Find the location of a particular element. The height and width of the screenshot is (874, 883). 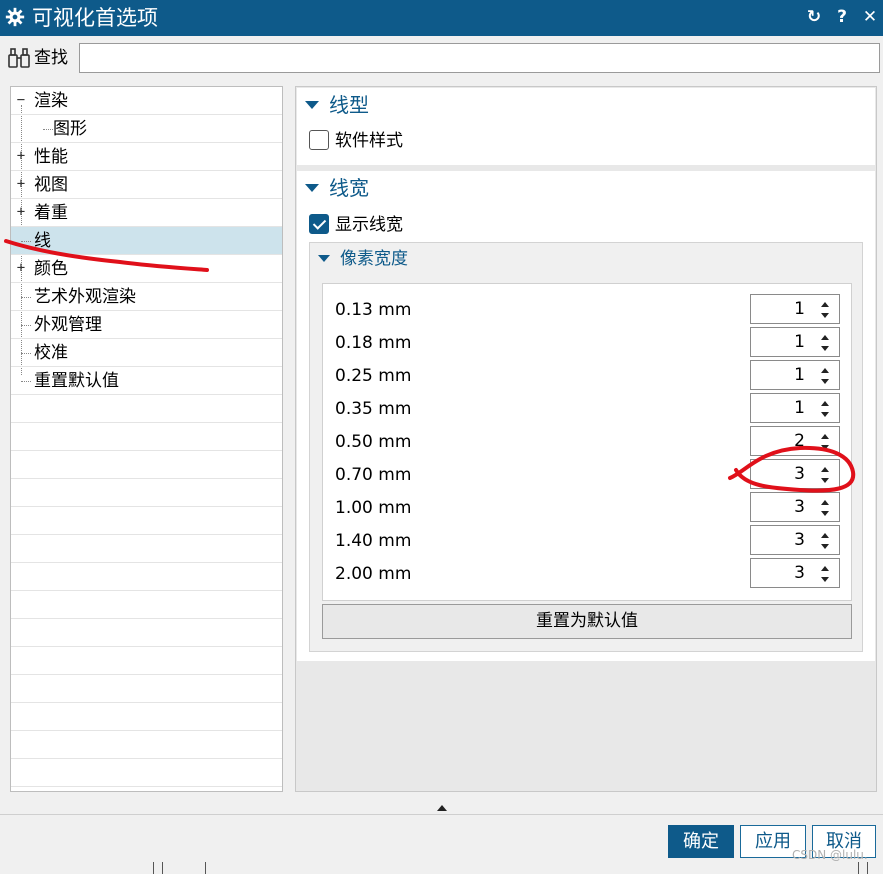

tree-item-render: − 渲染 is located at coordinates (146, 101).